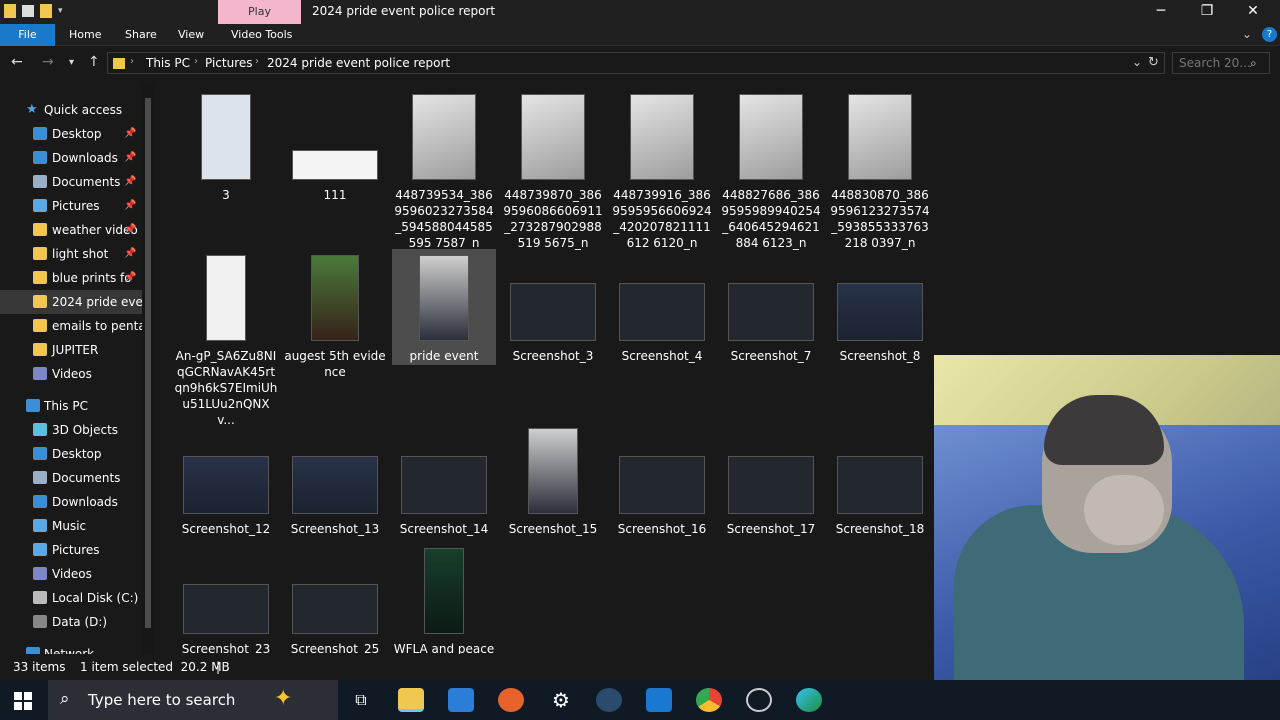 The width and height of the screenshot is (1280, 720). I want to click on tab-home: Home, so click(85, 35).